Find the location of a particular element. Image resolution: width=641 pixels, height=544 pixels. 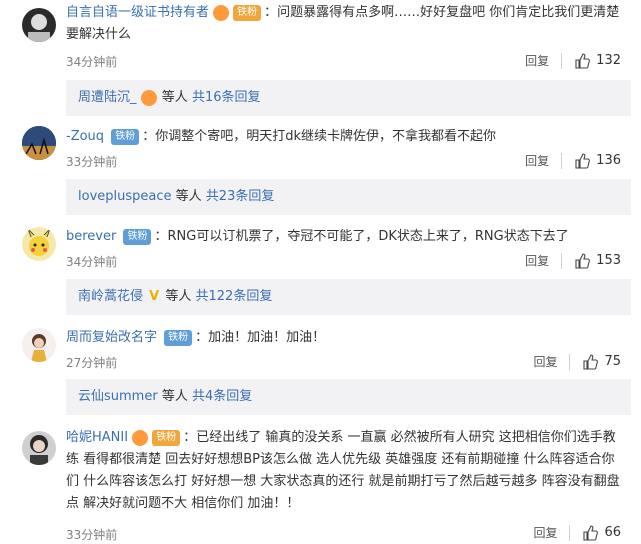

comment-text: 加油！加油！加油！ is located at coordinates (267, 337).